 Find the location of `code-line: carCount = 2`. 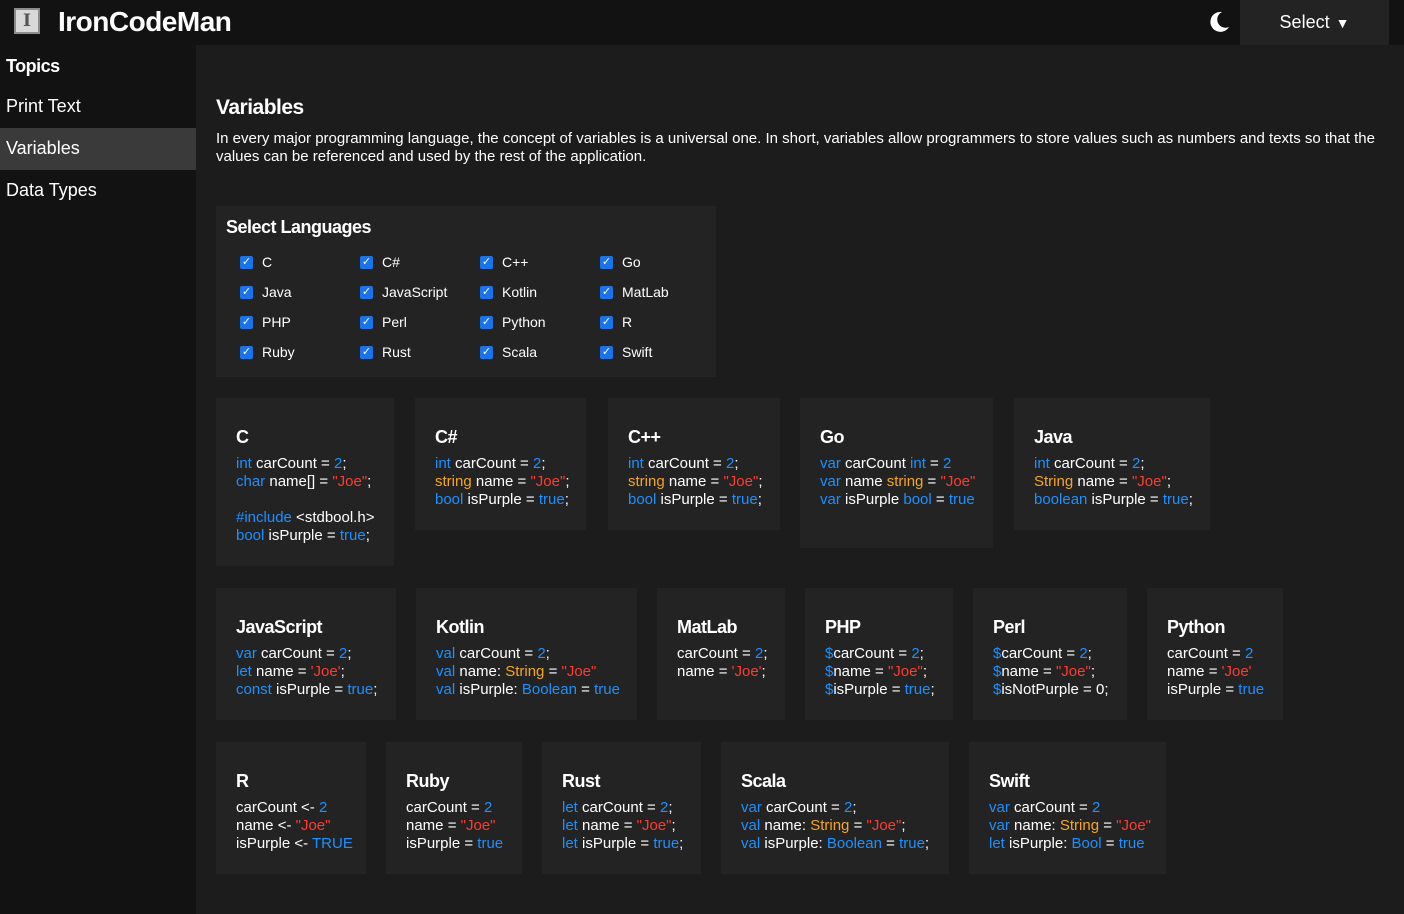

code-line: carCount = 2 is located at coordinates (1215, 654).